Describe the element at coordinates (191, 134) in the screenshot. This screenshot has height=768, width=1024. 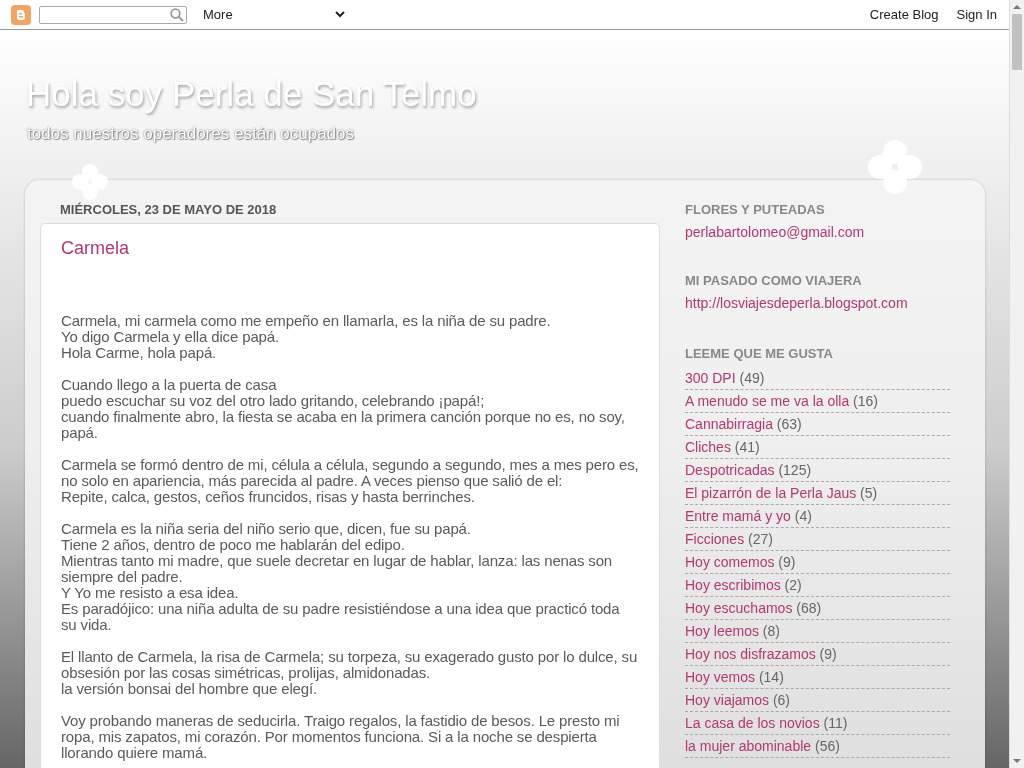
I see `blog-description: todos nuestros operadores están ocupados` at that location.